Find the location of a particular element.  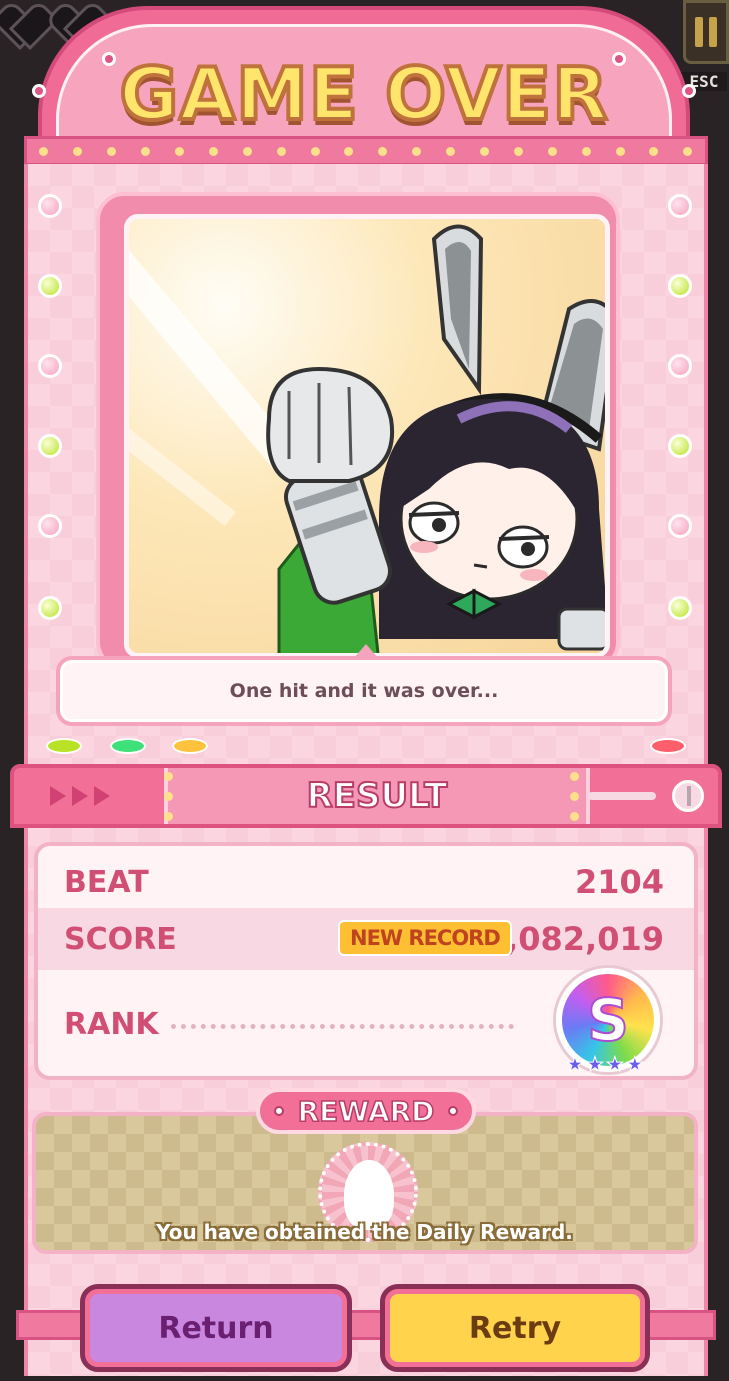

beat-value: 2104 is located at coordinates (619, 882).